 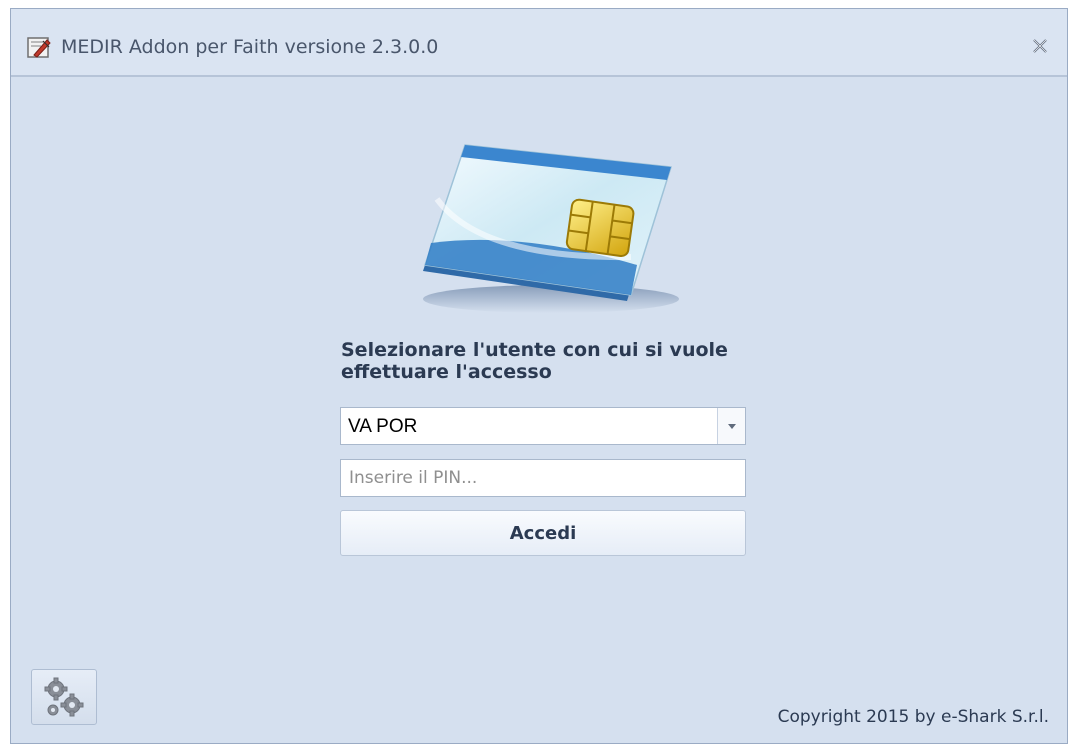 What do you see at coordinates (543, 478) in the screenshot?
I see `pin-input` at bounding box center [543, 478].